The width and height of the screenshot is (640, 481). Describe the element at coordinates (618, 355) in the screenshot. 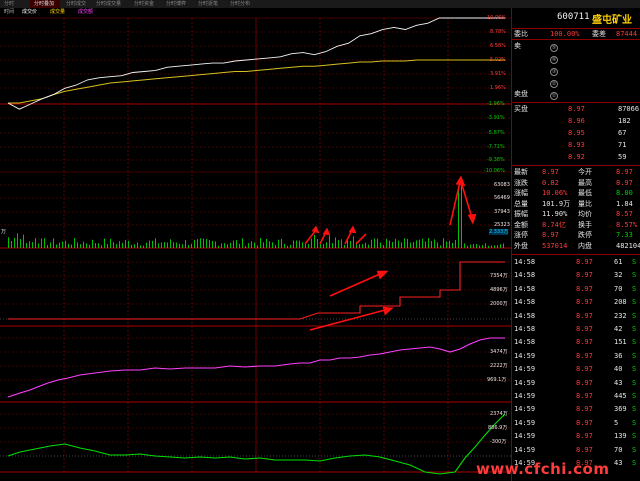

I see `tick-volume: 36` at that location.